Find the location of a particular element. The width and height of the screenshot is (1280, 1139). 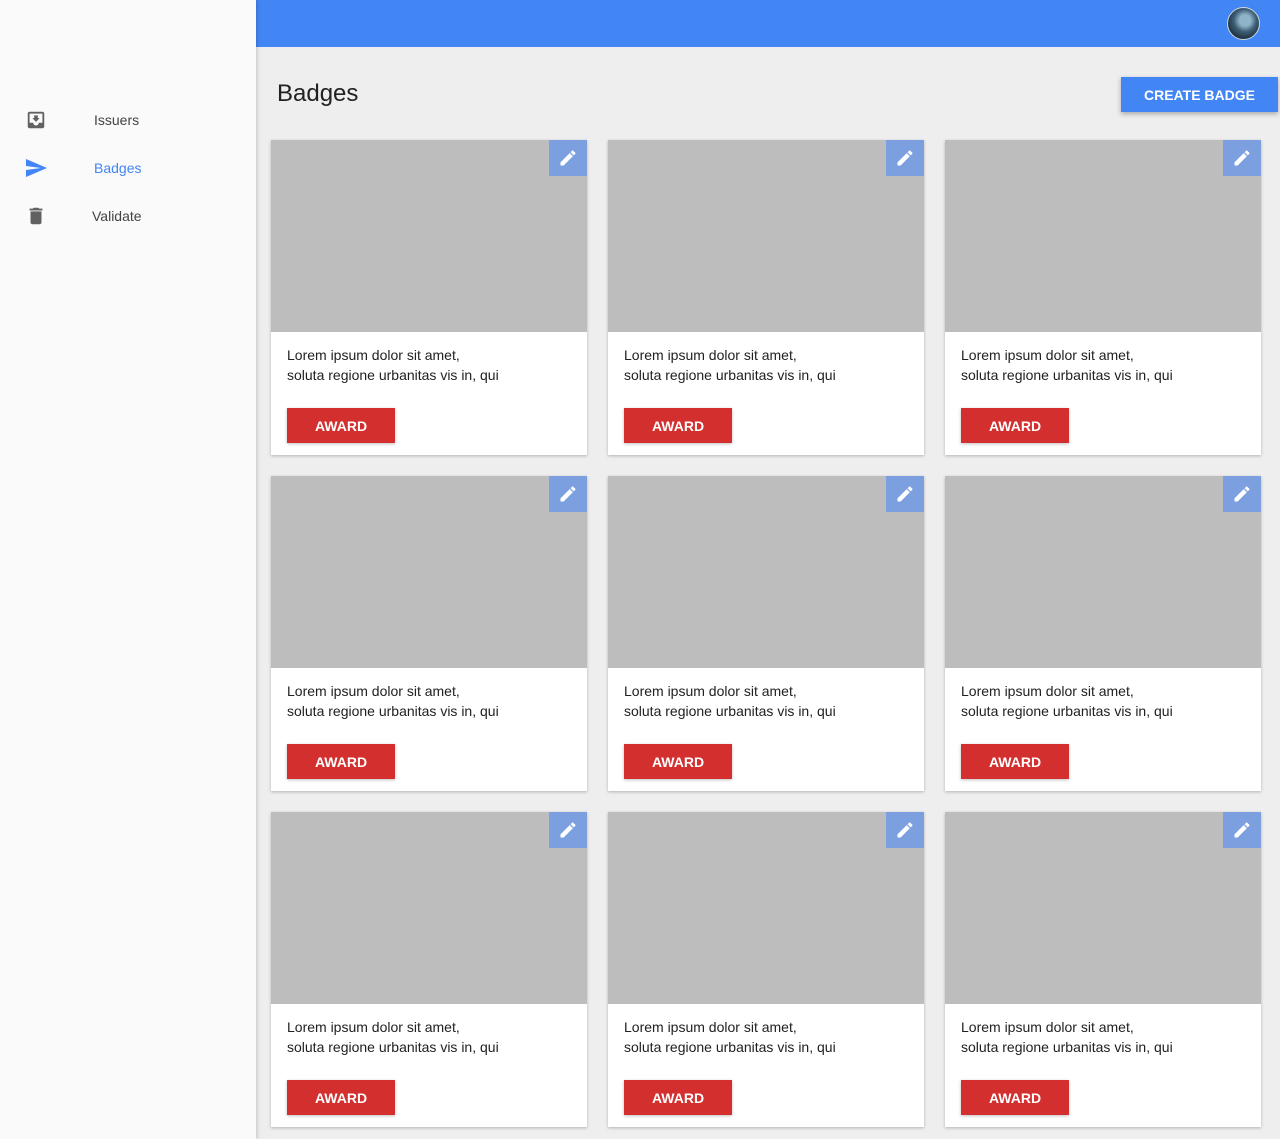

create-badge-button: CREATE BADGE is located at coordinates (1199, 94).